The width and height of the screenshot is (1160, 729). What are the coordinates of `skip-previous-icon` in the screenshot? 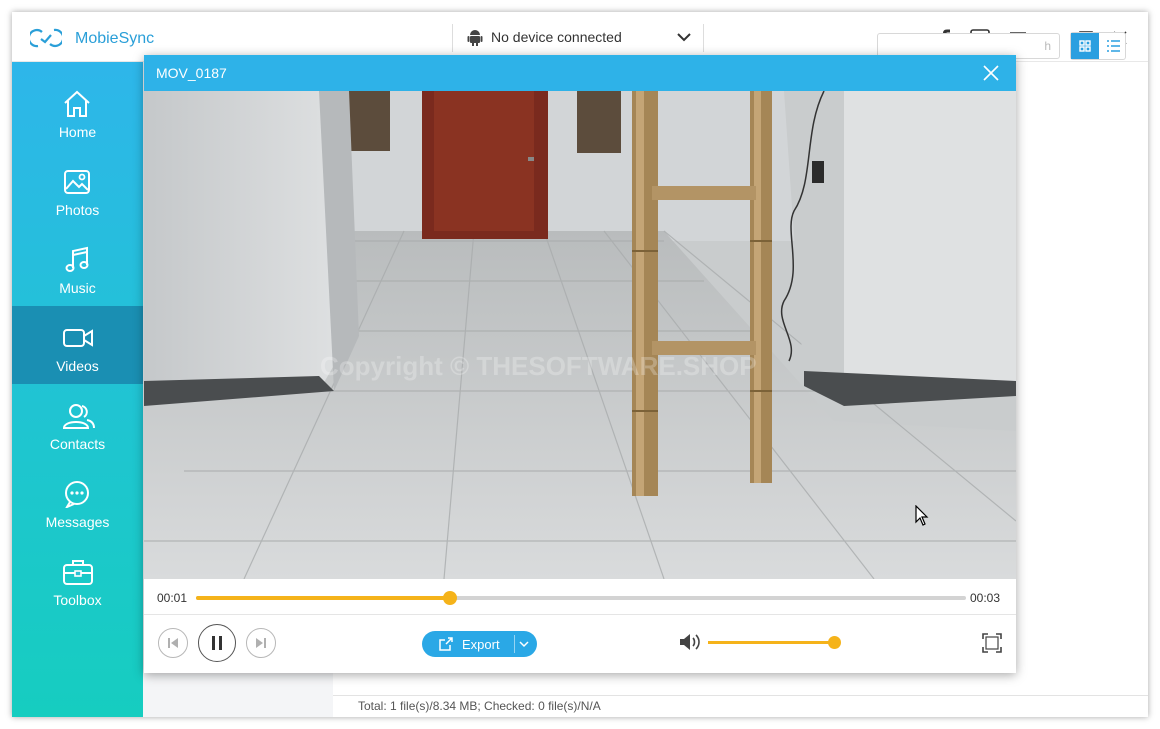 It's located at (173, 643).